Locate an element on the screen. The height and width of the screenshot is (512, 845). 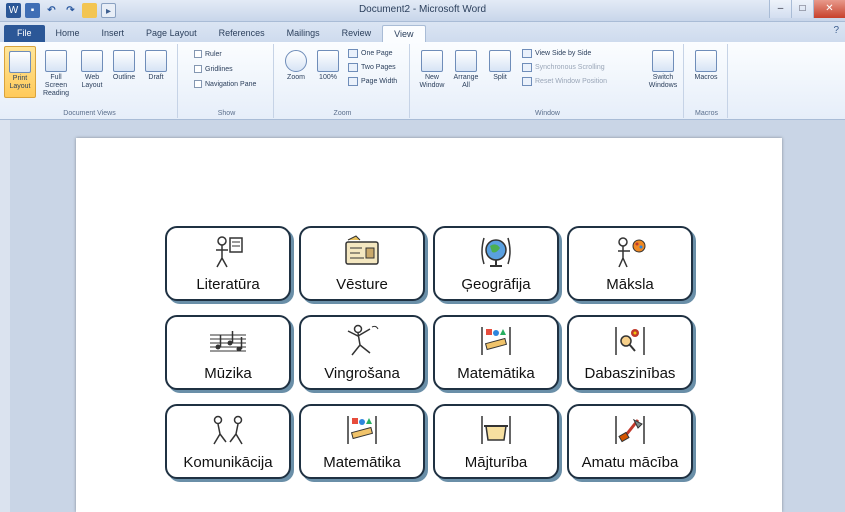
group-label-window: Window is located at coordinates (547, 113).